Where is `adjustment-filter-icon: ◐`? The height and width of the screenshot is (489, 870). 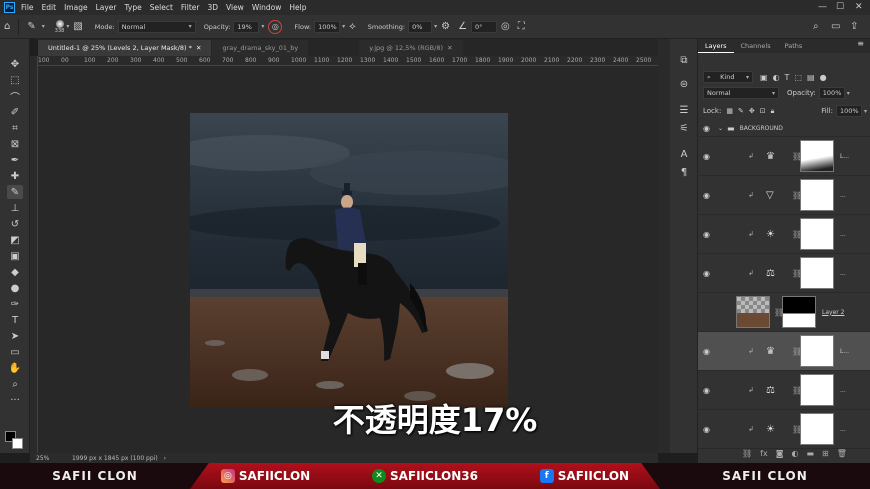
adjustment-filter-icon: ◐ is located at coordinates (776, 77).